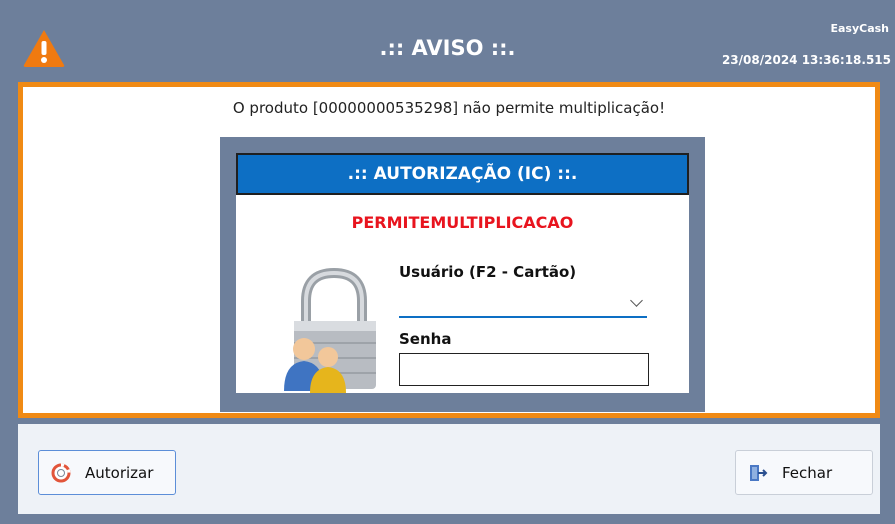 Image resolution: width=895 pixels, height=524 pixels. I want to click on app-name: EasyCash, so click(859, 28).